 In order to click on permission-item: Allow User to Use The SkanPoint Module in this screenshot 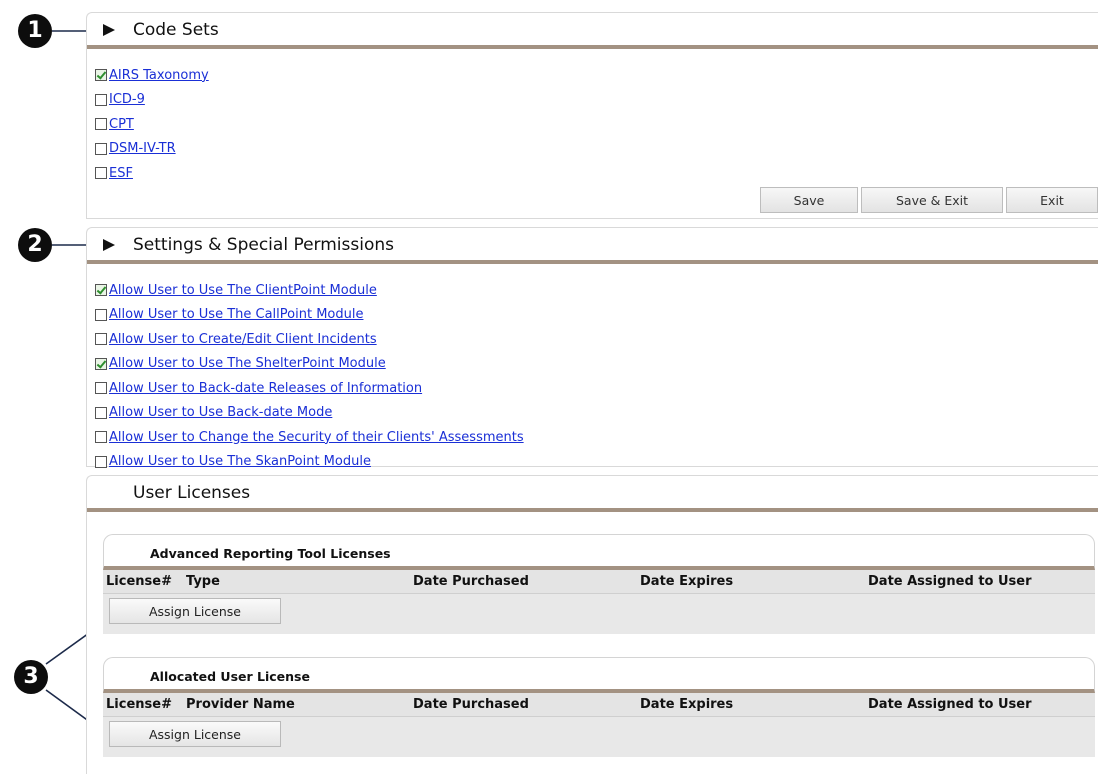, I will do `click(309, 462)`.